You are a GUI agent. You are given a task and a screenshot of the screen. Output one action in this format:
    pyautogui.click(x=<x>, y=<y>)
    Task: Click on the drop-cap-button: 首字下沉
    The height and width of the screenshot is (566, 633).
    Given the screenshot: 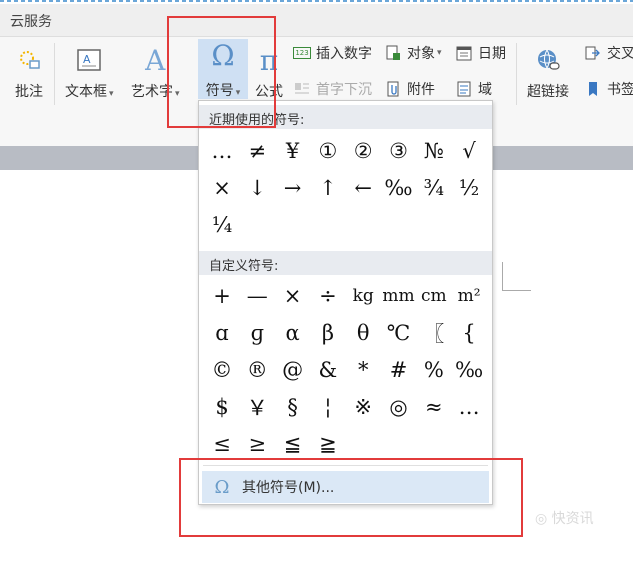 What is the action you would take?
    pyautogui.click(x=332, y=89)
    